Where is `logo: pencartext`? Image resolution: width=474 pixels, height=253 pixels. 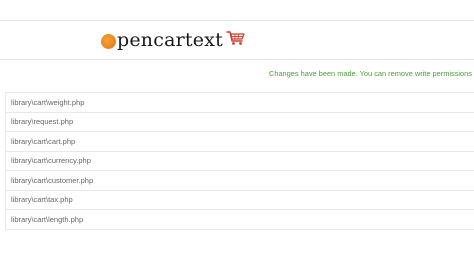 logo: pencartext is located at coordinates (173, 40).